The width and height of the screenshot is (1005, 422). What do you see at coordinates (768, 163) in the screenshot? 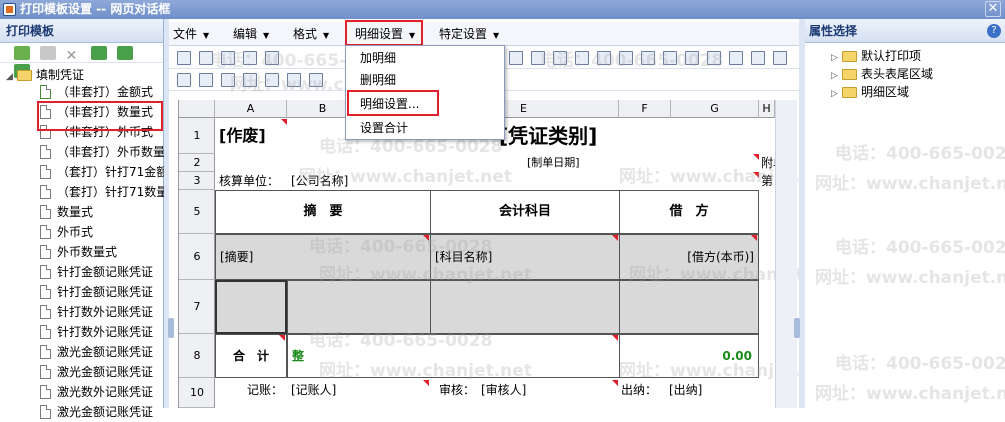
I see `attach-cell: 附单` at bounding box center [768, 163].